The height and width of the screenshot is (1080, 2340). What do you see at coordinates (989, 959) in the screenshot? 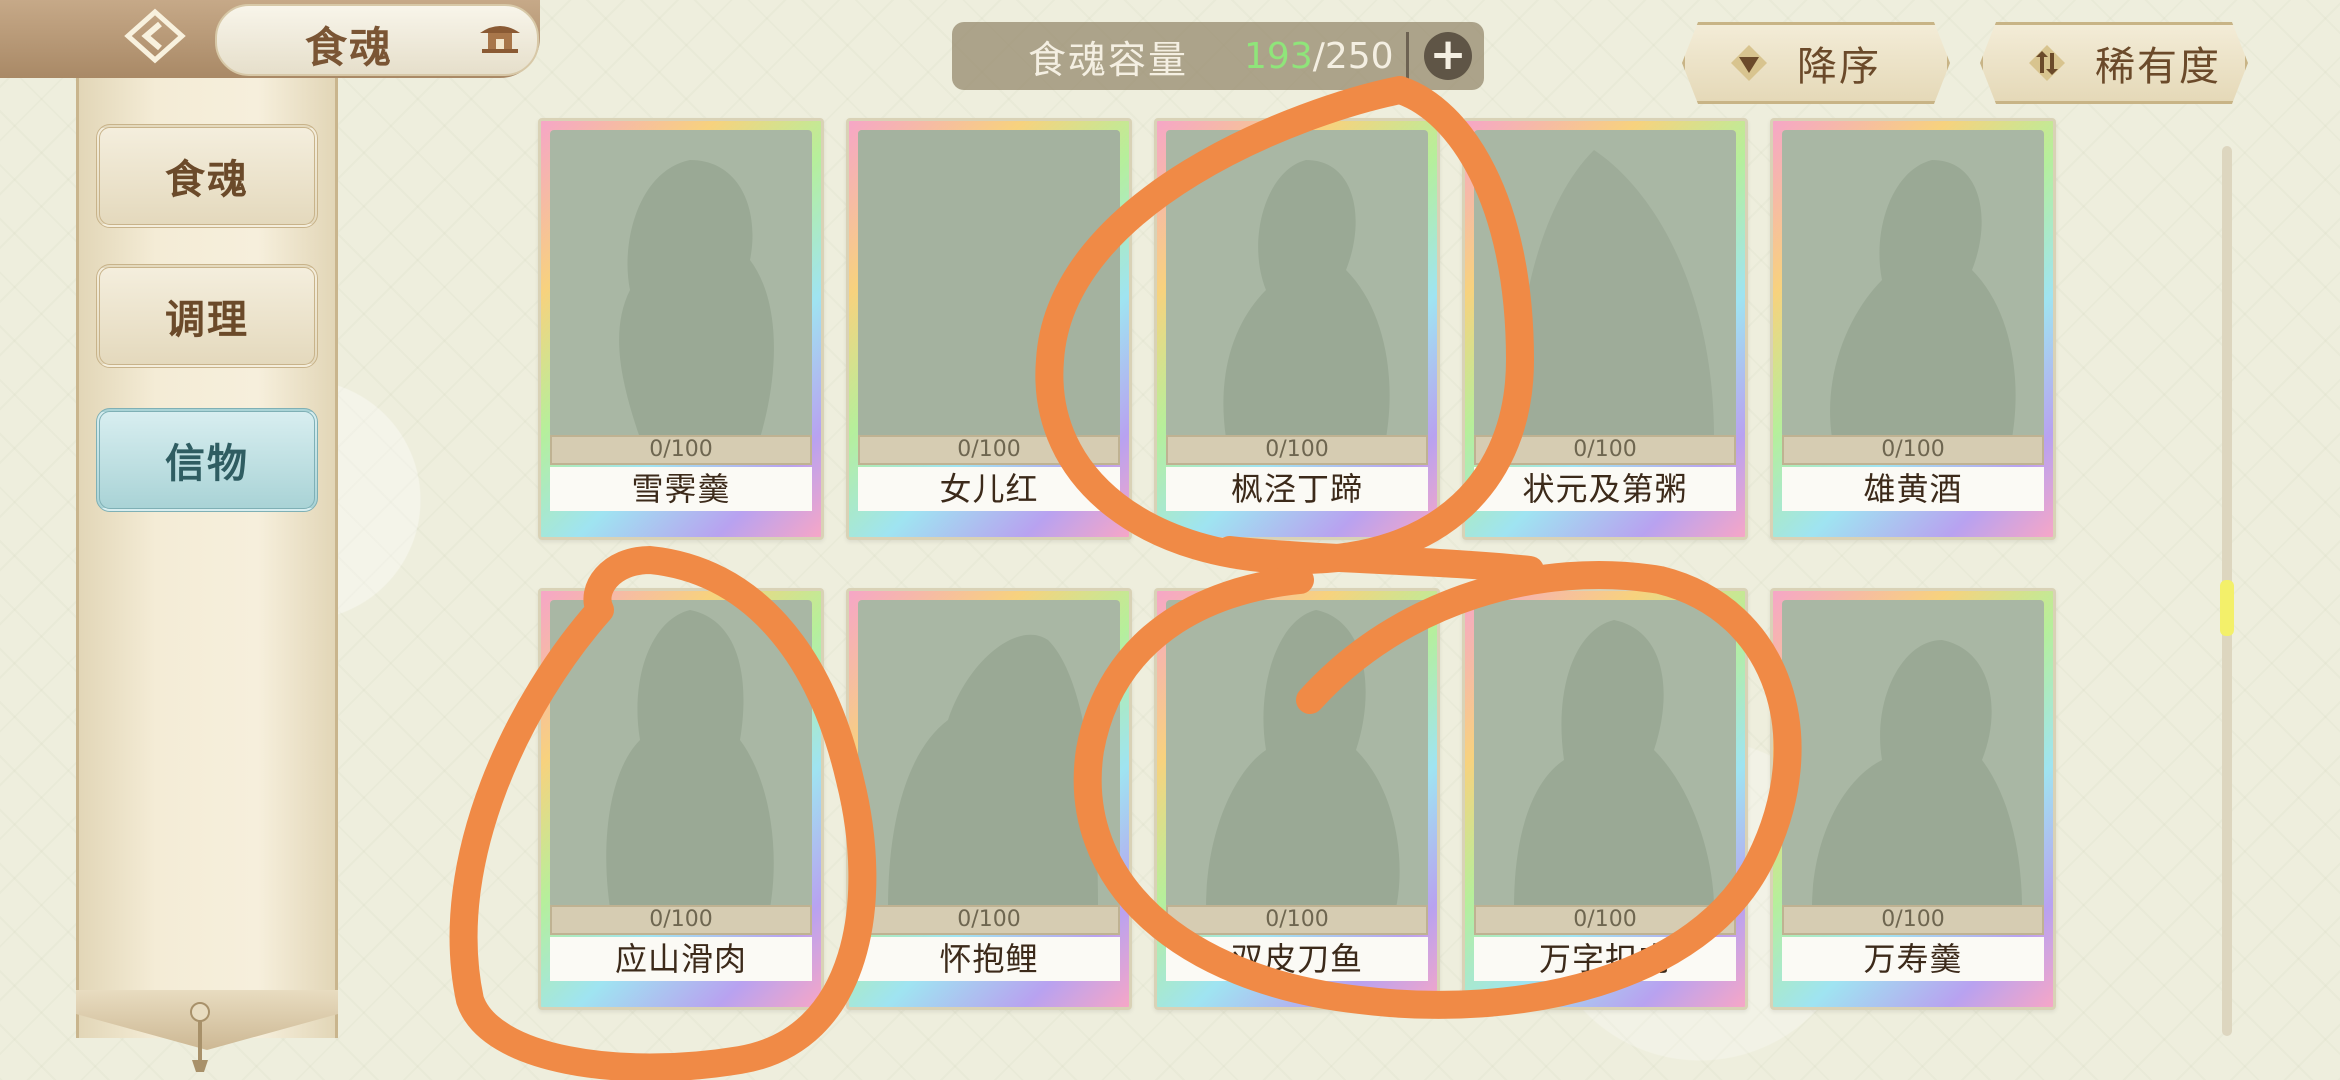
I see `card-name: 怀抱鲤` at bounding box center [989, 959].